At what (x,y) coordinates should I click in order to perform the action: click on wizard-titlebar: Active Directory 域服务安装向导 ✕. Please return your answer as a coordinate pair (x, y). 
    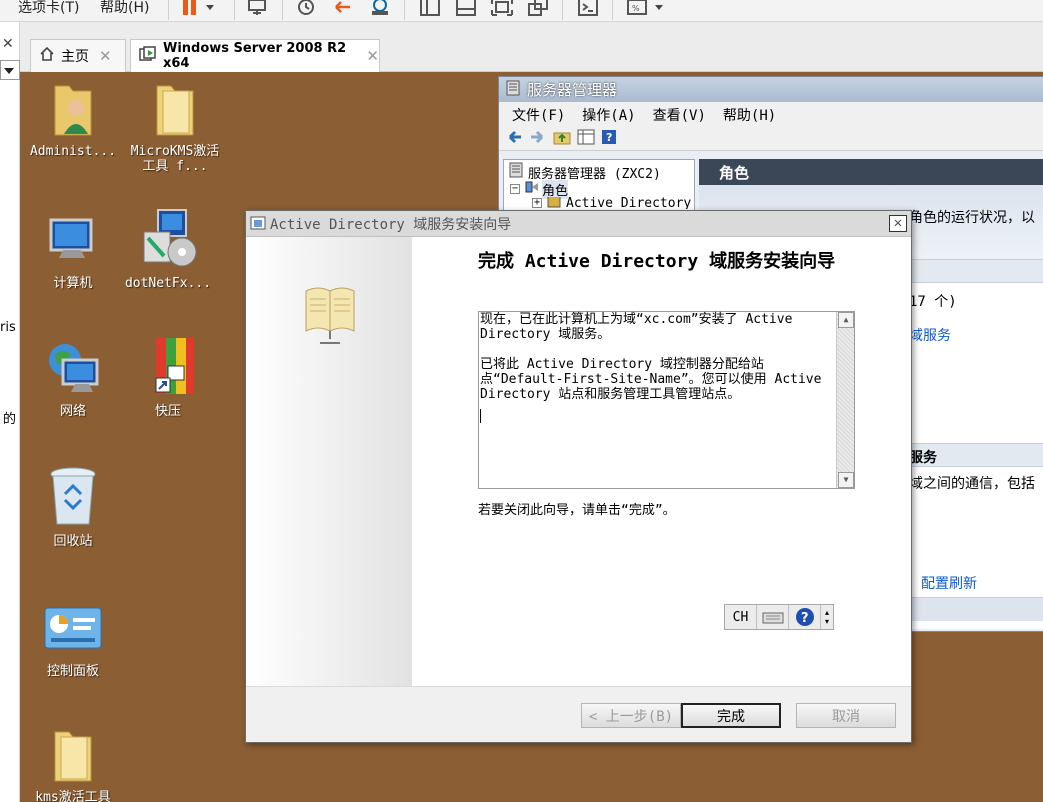
    Looking at the image, I should click on (578, 224).